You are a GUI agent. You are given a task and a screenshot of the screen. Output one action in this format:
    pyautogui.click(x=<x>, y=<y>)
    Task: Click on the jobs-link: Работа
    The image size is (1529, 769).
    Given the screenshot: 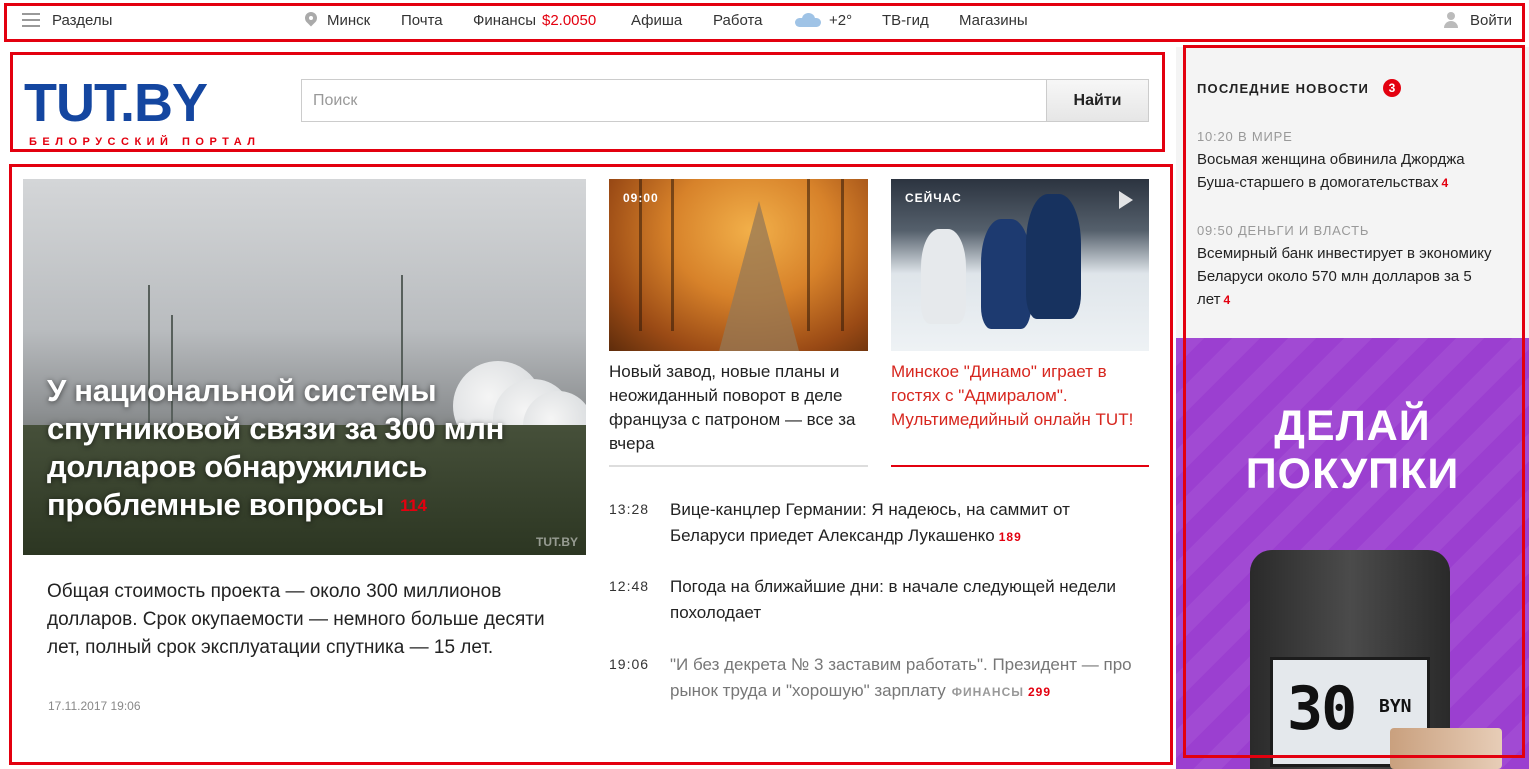 What is the action you would take?
    pyautogui.click(x=738, y=20)
    